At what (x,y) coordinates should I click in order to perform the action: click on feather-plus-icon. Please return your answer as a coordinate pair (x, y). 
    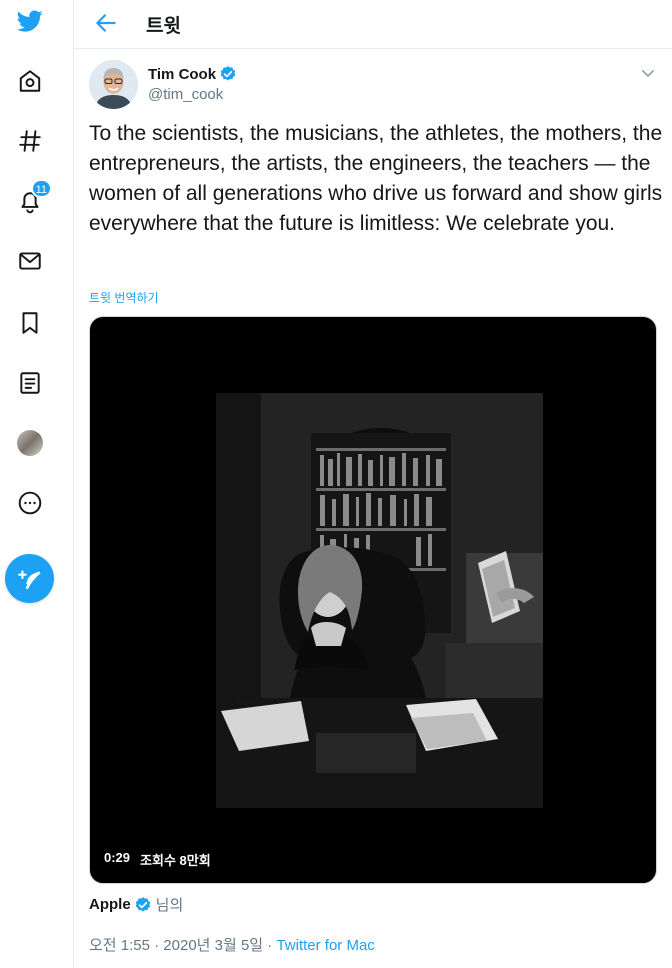
    Looking at the image, I should click on (28, 579).